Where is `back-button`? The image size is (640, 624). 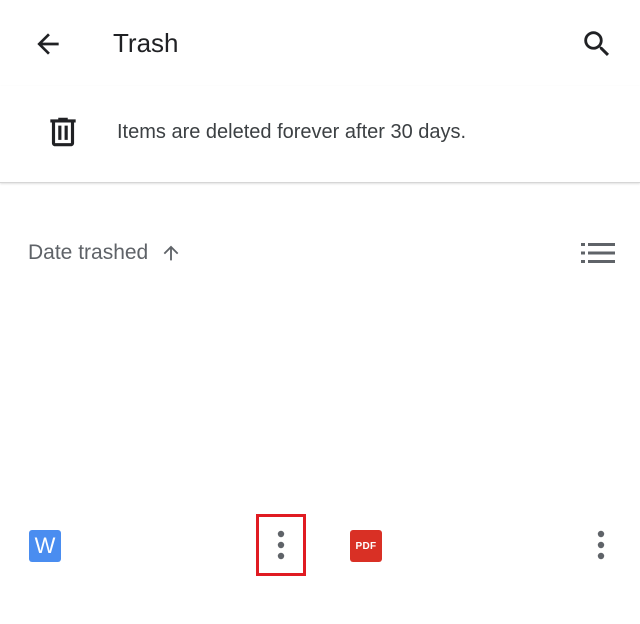 back-button is located at coordinates (48, 44).